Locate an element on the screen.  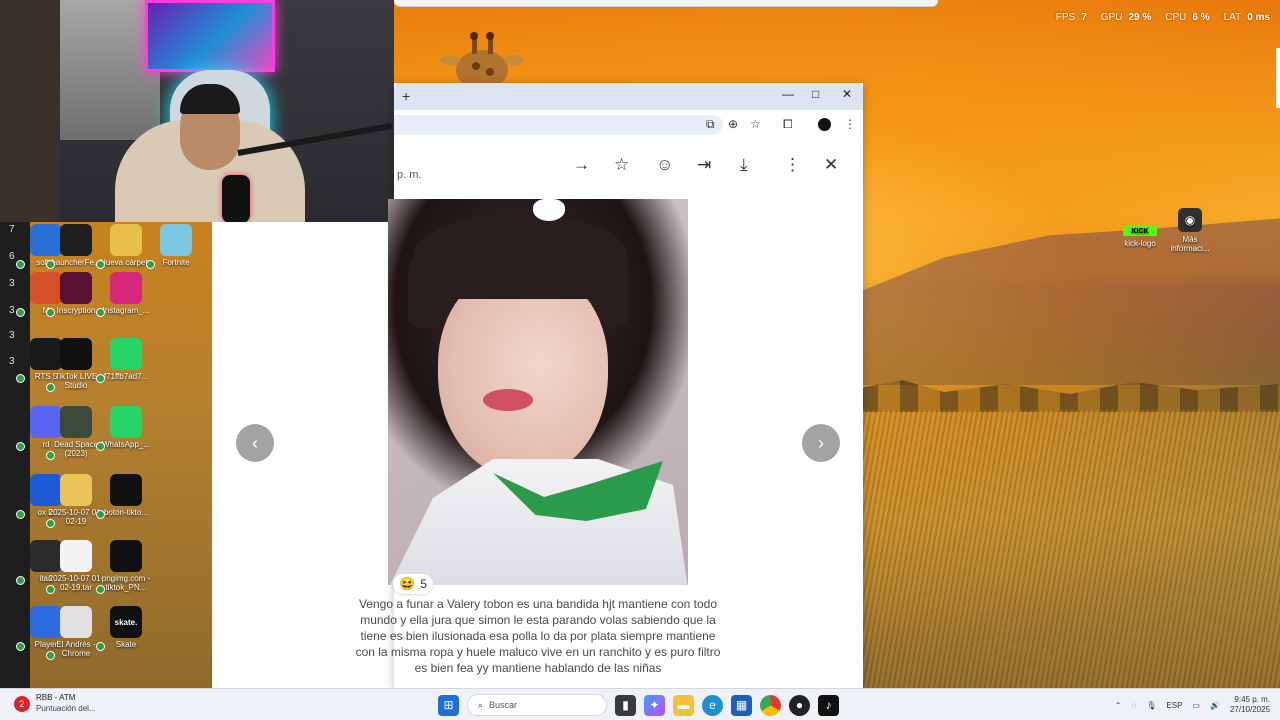
display-icon: ▭ is located at coordinates (1196, 705).